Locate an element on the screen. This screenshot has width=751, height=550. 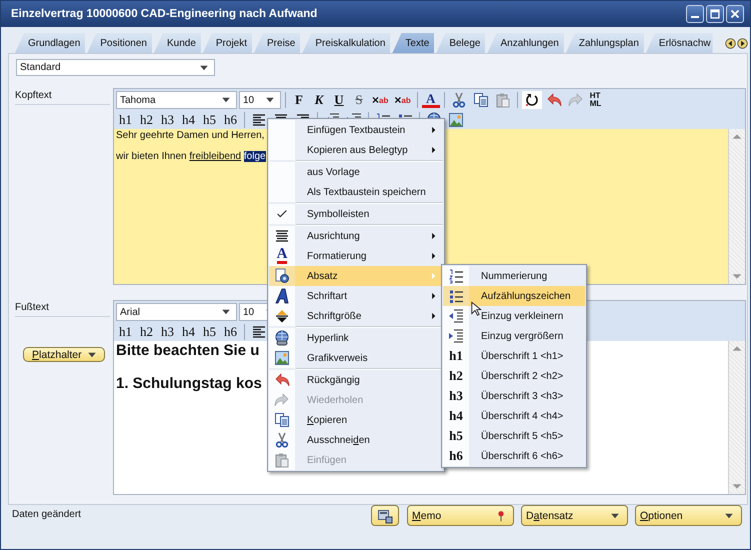
heading-icon: h6 is located at coordinates (456, 456).